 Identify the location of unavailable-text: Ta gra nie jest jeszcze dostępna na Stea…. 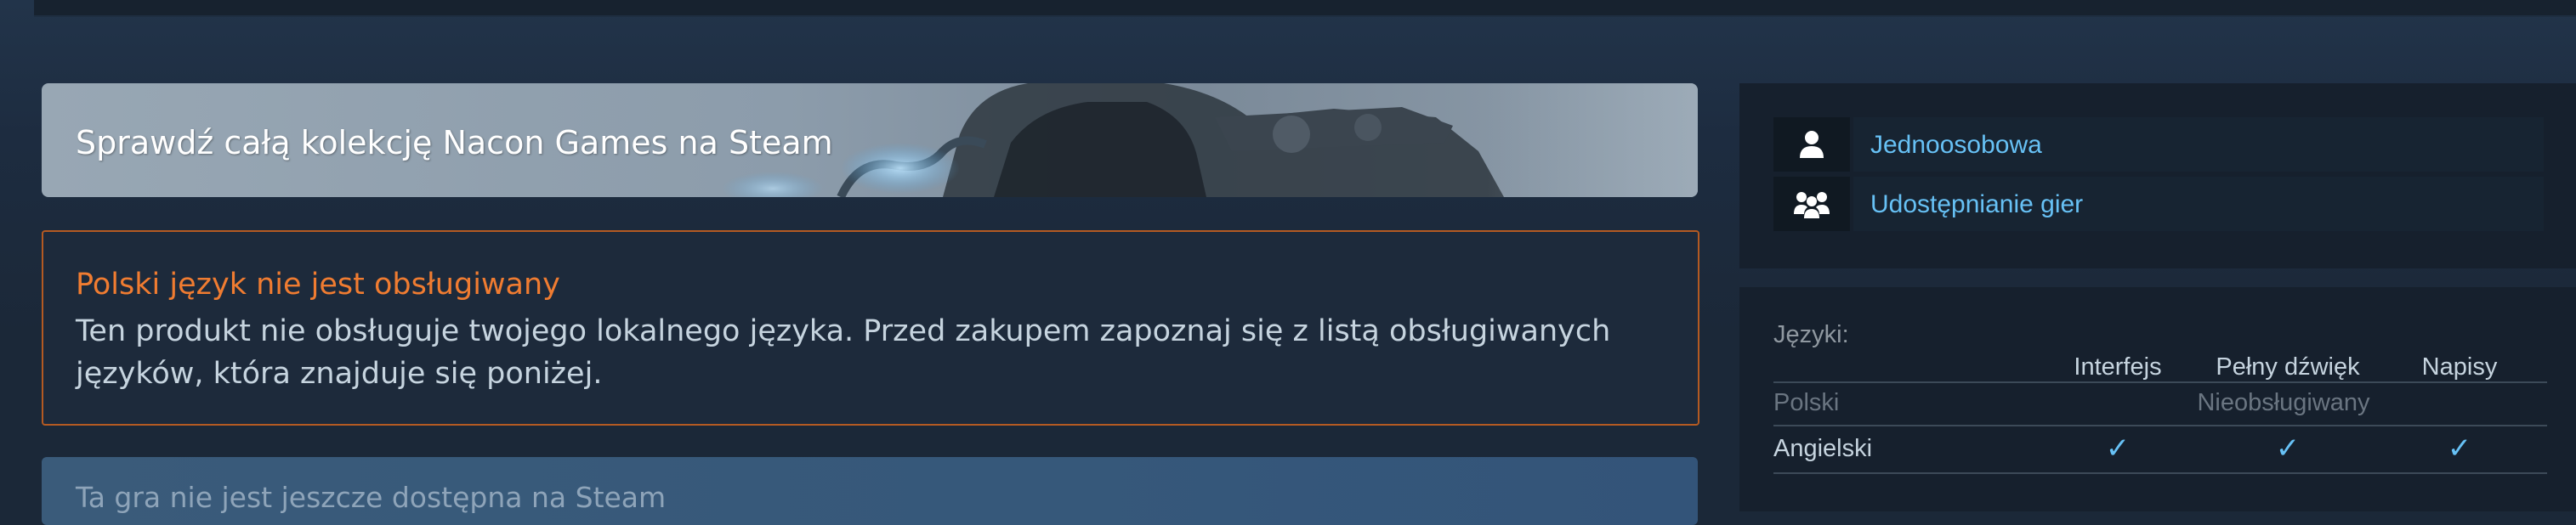
(372, 497).